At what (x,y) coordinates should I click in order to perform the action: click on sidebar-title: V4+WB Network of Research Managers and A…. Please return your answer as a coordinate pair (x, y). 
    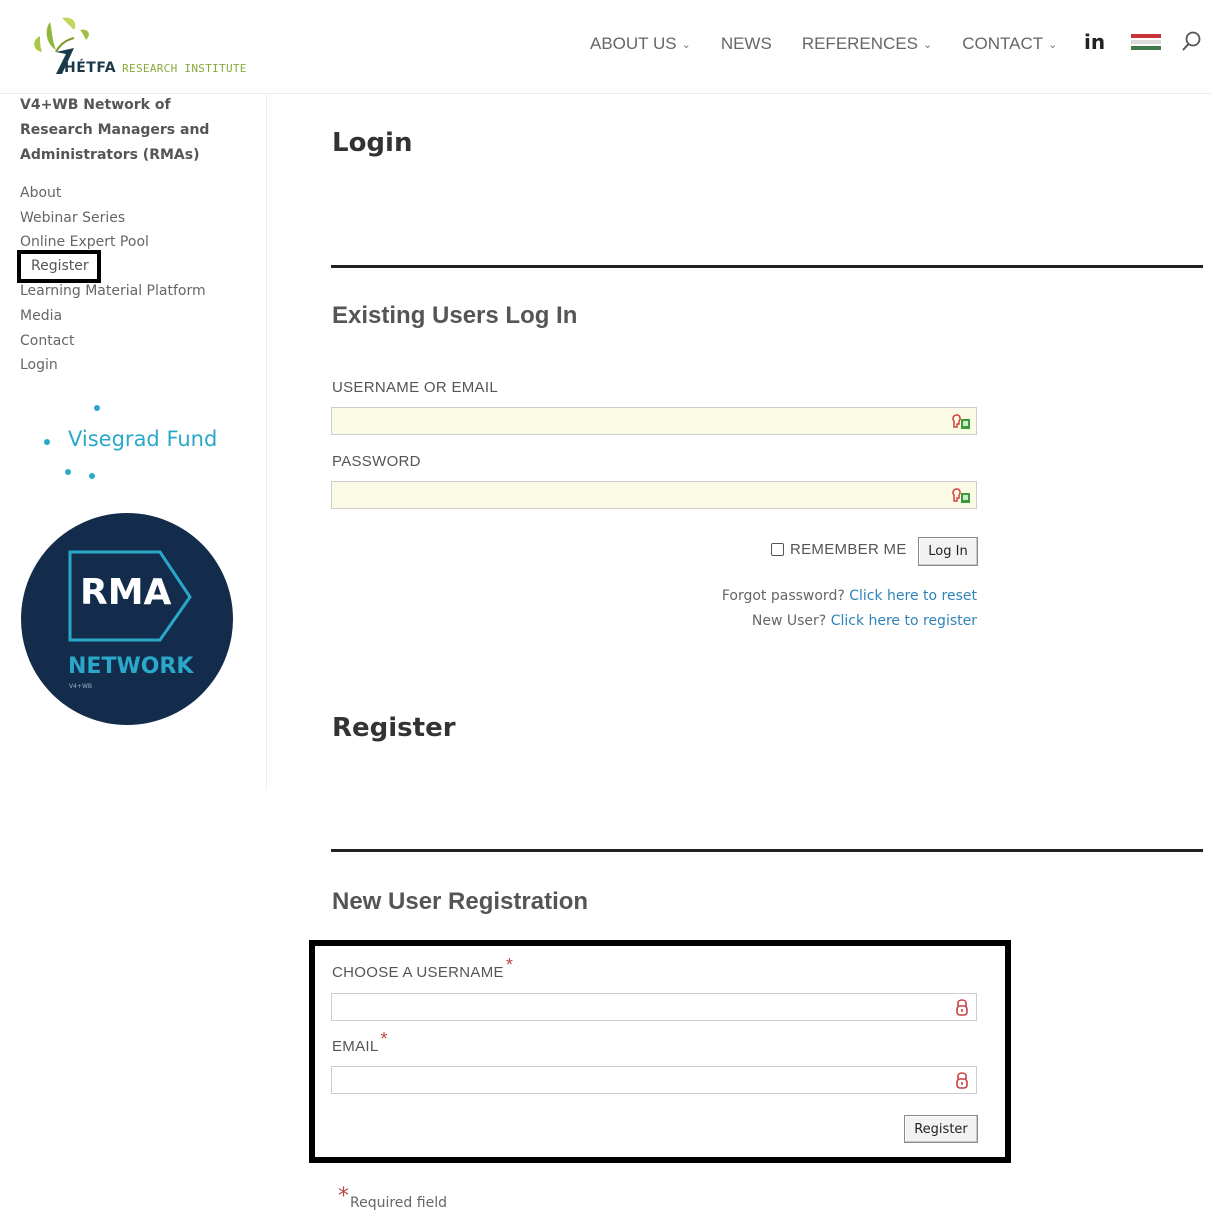
    Looking at the image, I should click on (115, 130).